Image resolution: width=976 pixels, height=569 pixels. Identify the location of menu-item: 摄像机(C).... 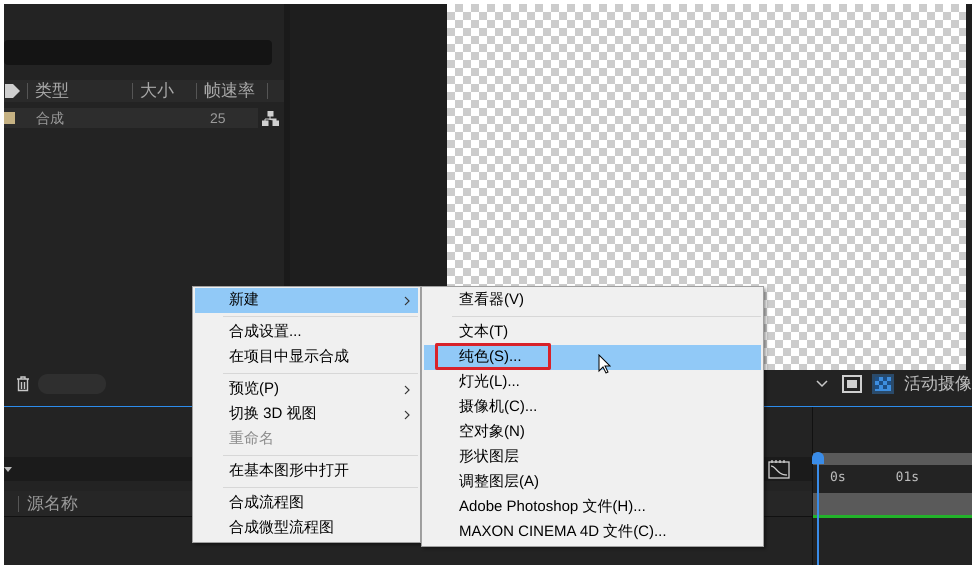
(592, 407).